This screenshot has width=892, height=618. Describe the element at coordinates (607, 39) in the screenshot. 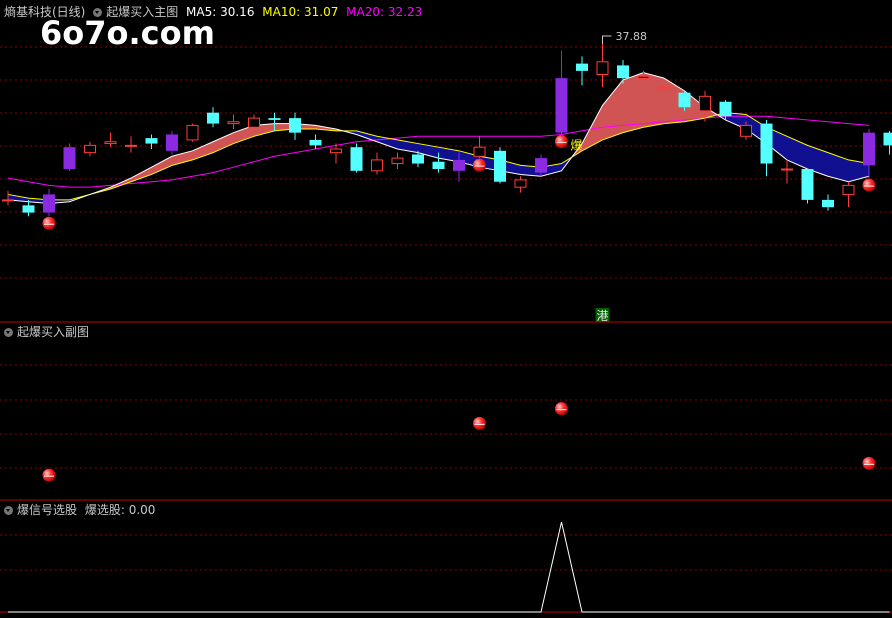

I see `peak-marker-line` at that location.